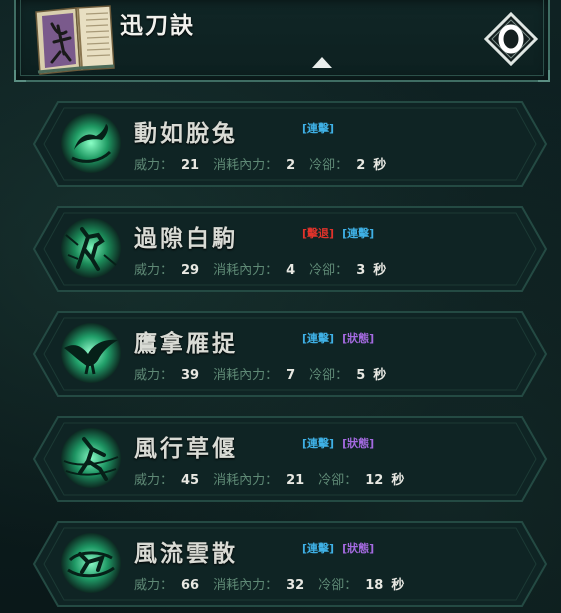  What do you see at coordinates (295, 585) in the screenshot?
I see `cost-value: 32` at bounding box center [295, 585].